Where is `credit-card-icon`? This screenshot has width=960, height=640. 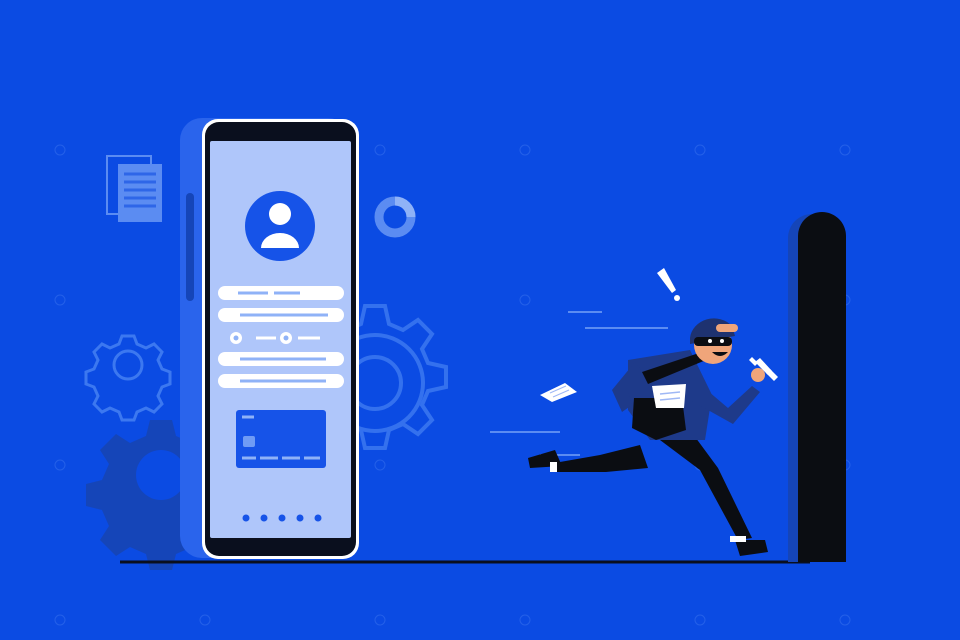 credit-card-icon is located at coordinates (281, 439).